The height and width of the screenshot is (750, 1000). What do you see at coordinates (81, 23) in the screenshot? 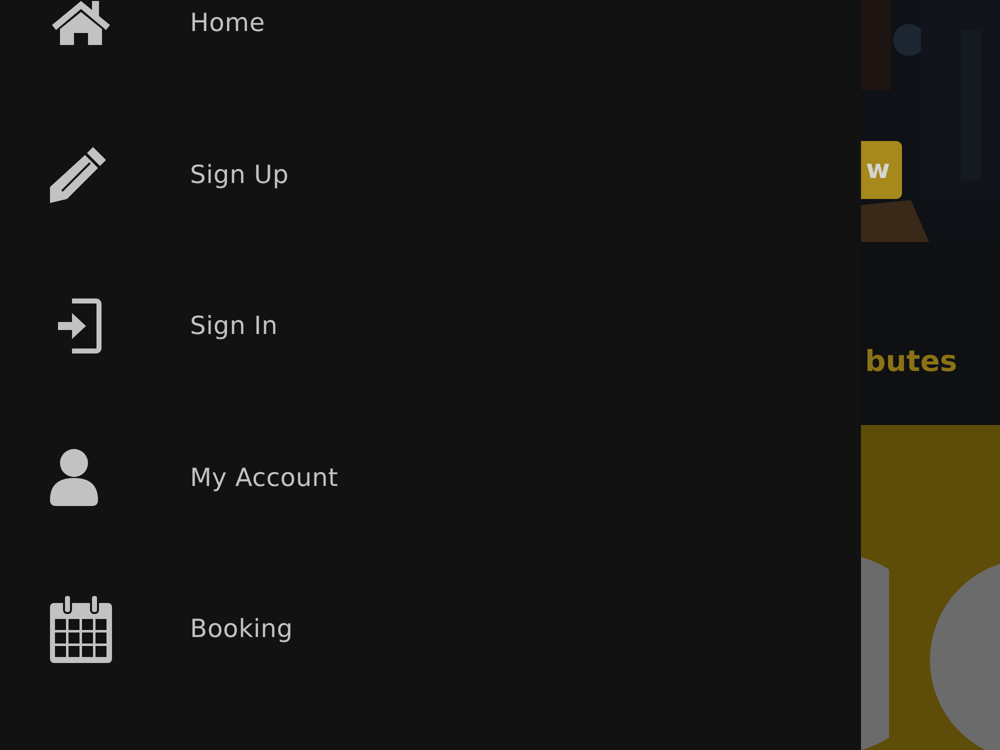
I see `home-icon` at bounding box center [81, 23].